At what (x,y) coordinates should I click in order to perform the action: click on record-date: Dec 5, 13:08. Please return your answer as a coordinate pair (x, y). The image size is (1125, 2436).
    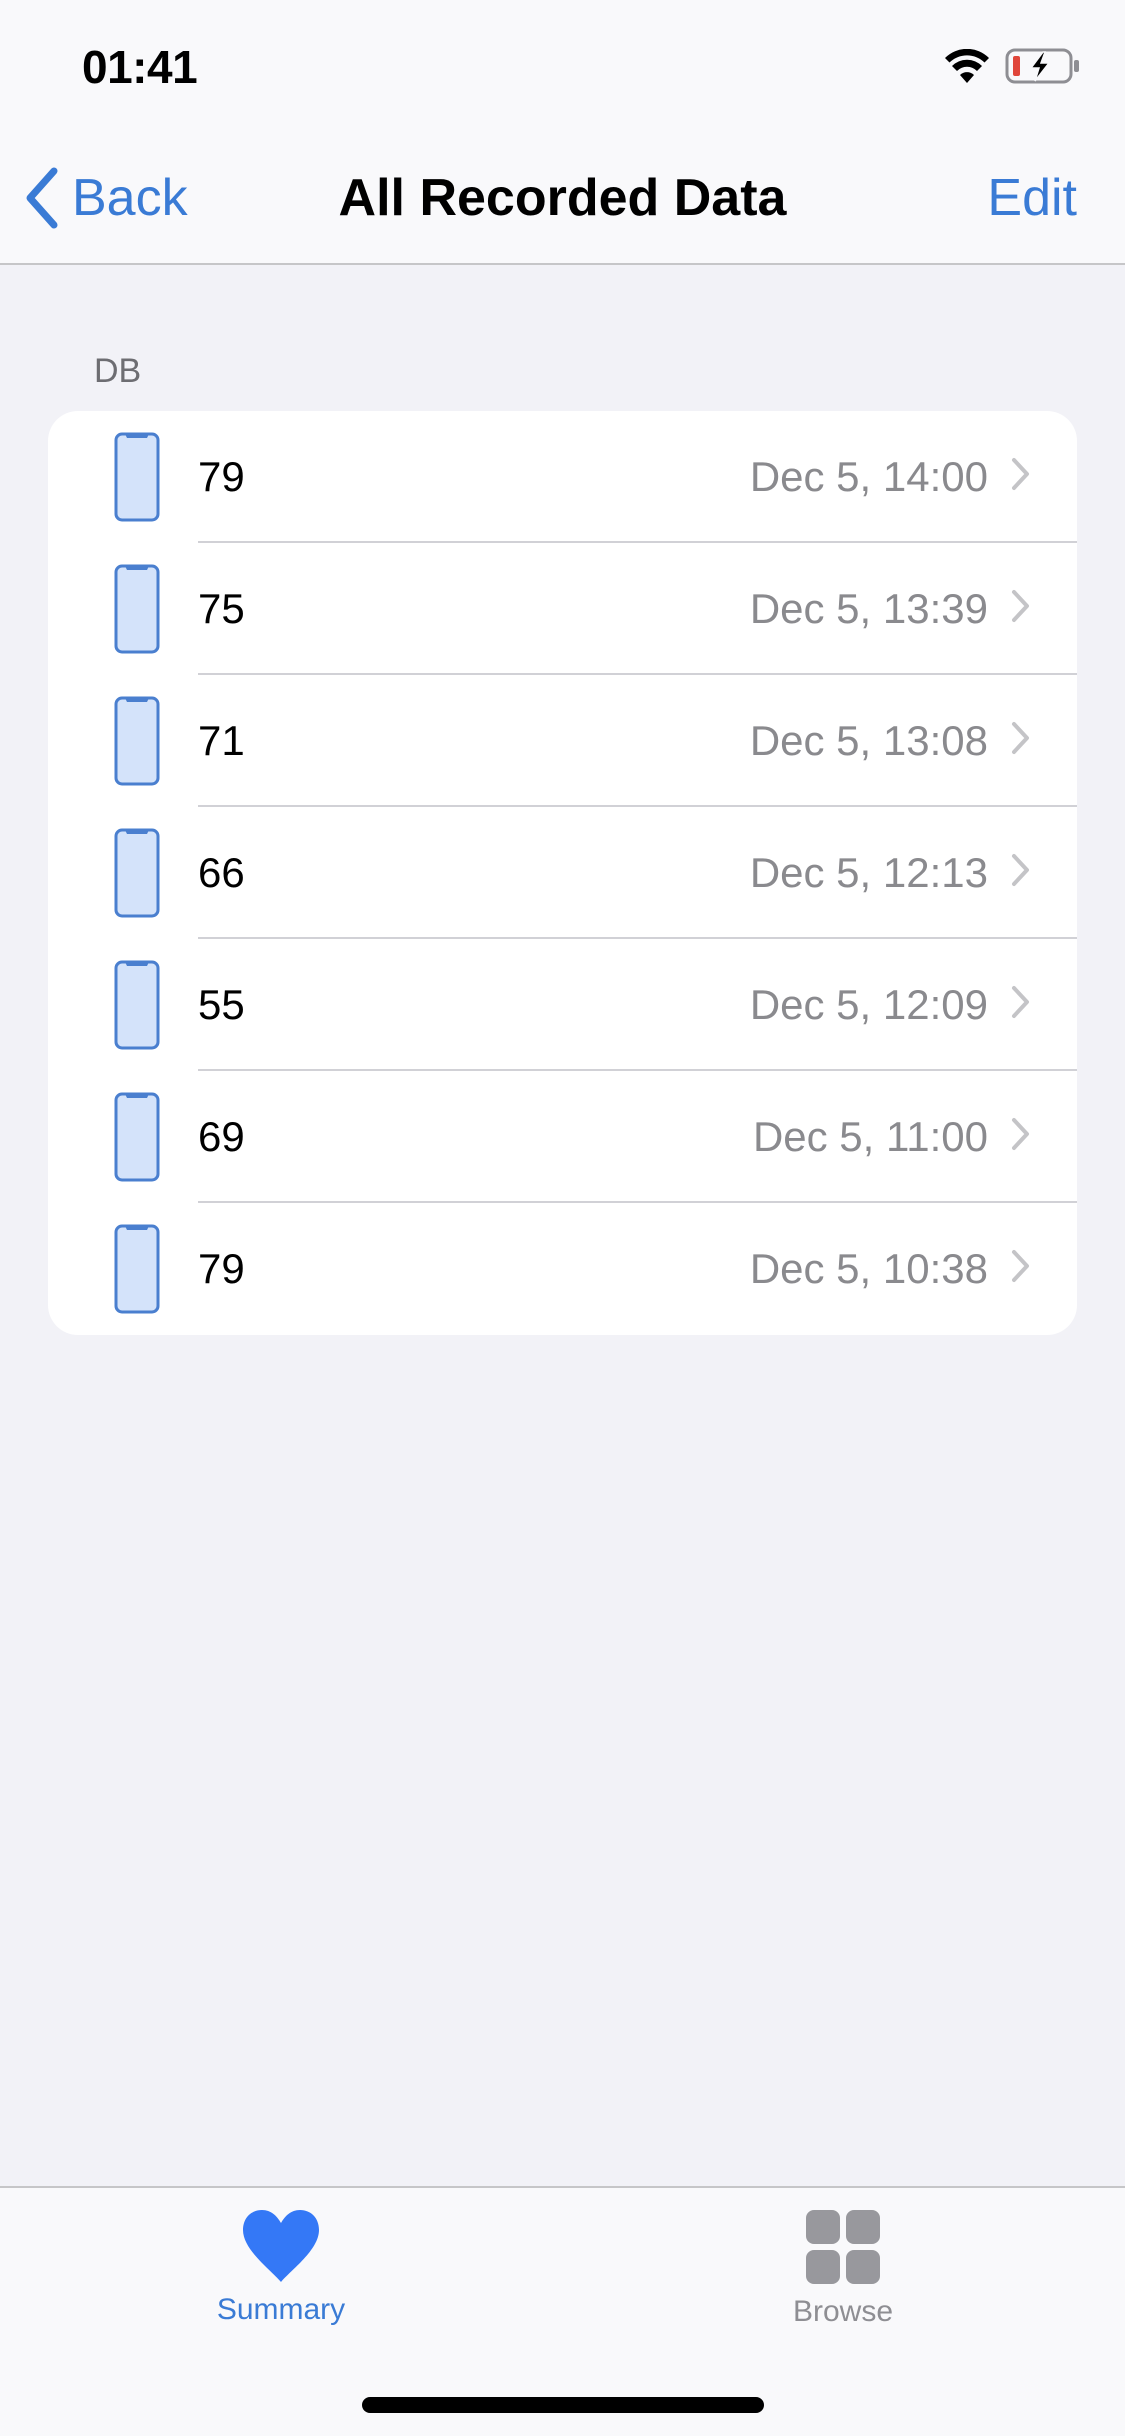
    Looking at the image, I should click on (868, 740).